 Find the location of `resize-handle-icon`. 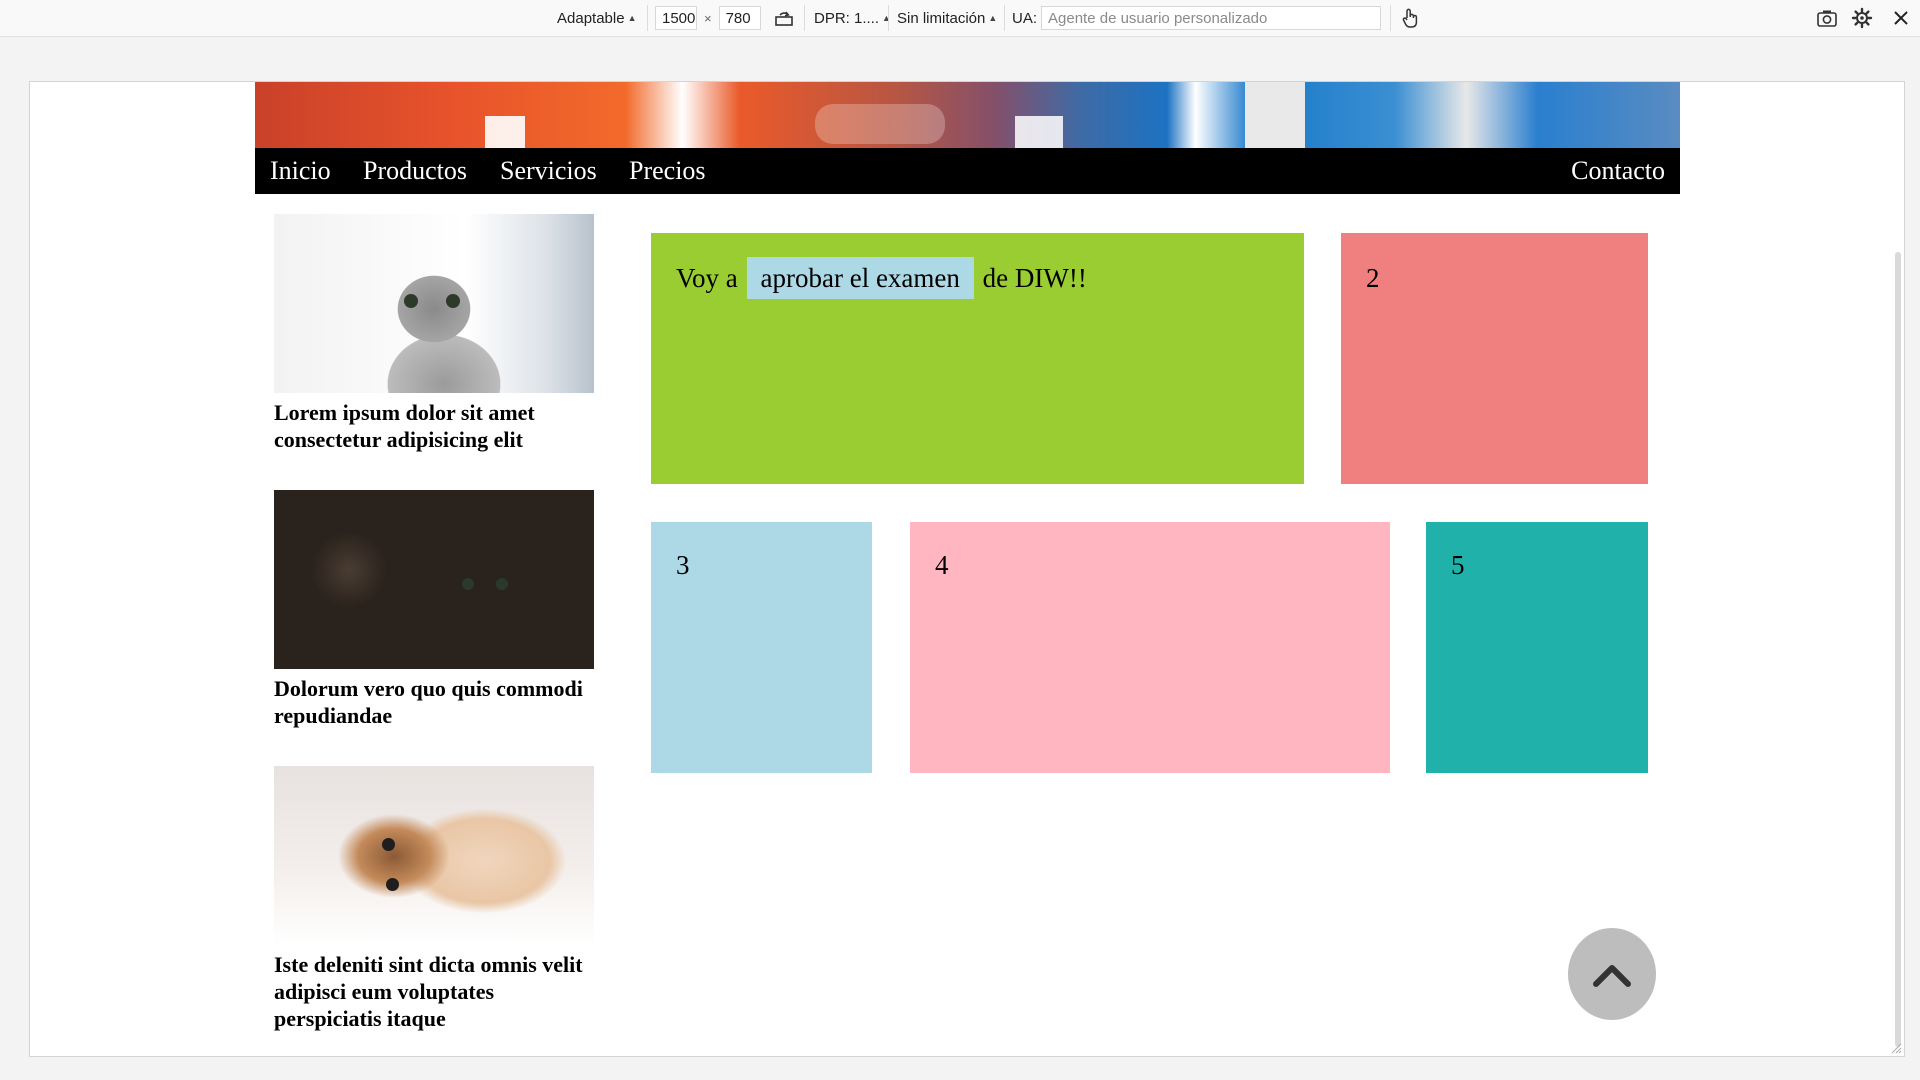

resize-handle-icon is located at coordinates (1895, 1047).